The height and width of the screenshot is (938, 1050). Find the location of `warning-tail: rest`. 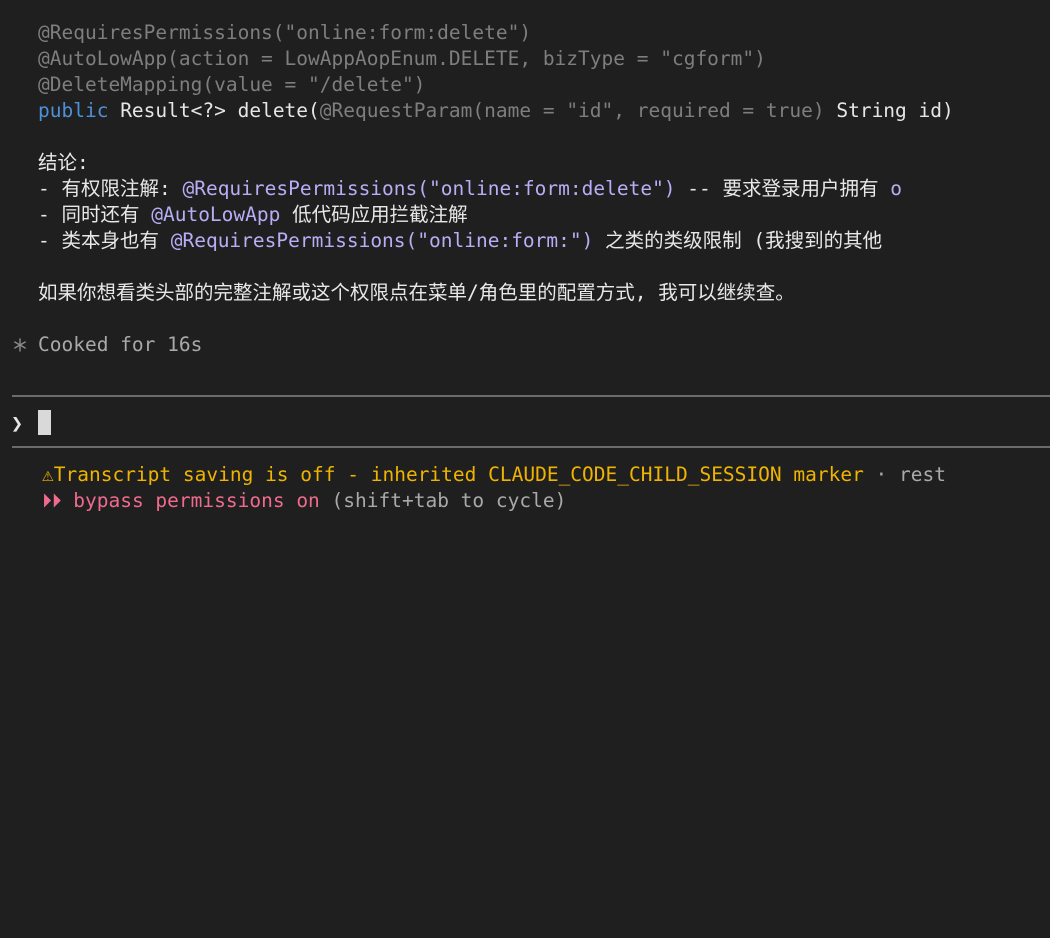

warning-tail: rest is located at coordinates (923, 474).